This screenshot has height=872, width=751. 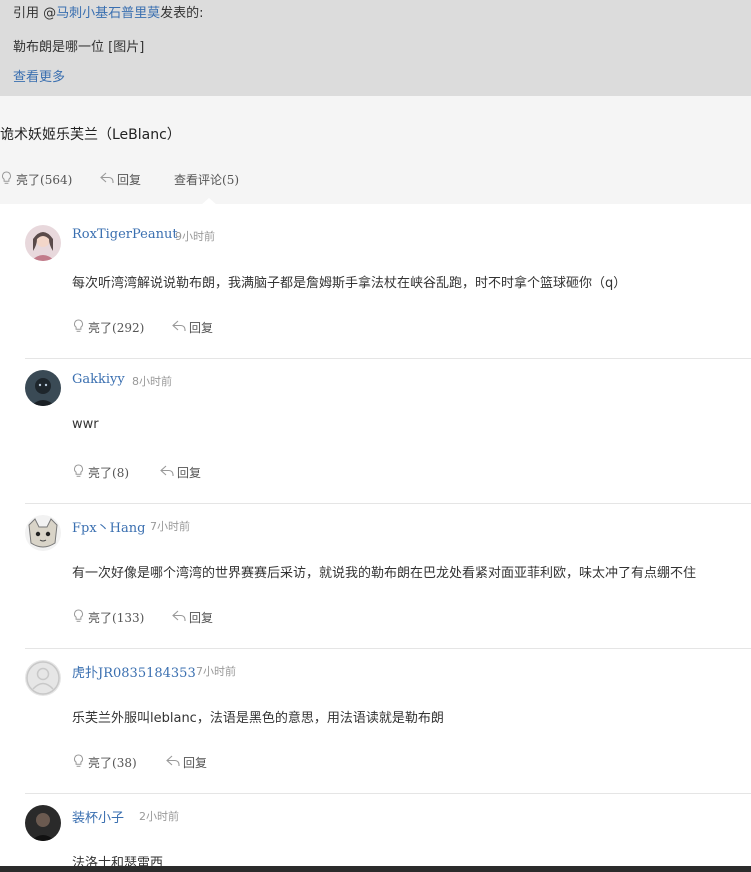 I want to click on answer-like-button: 亮了 (564), so click(x=36, y=179).